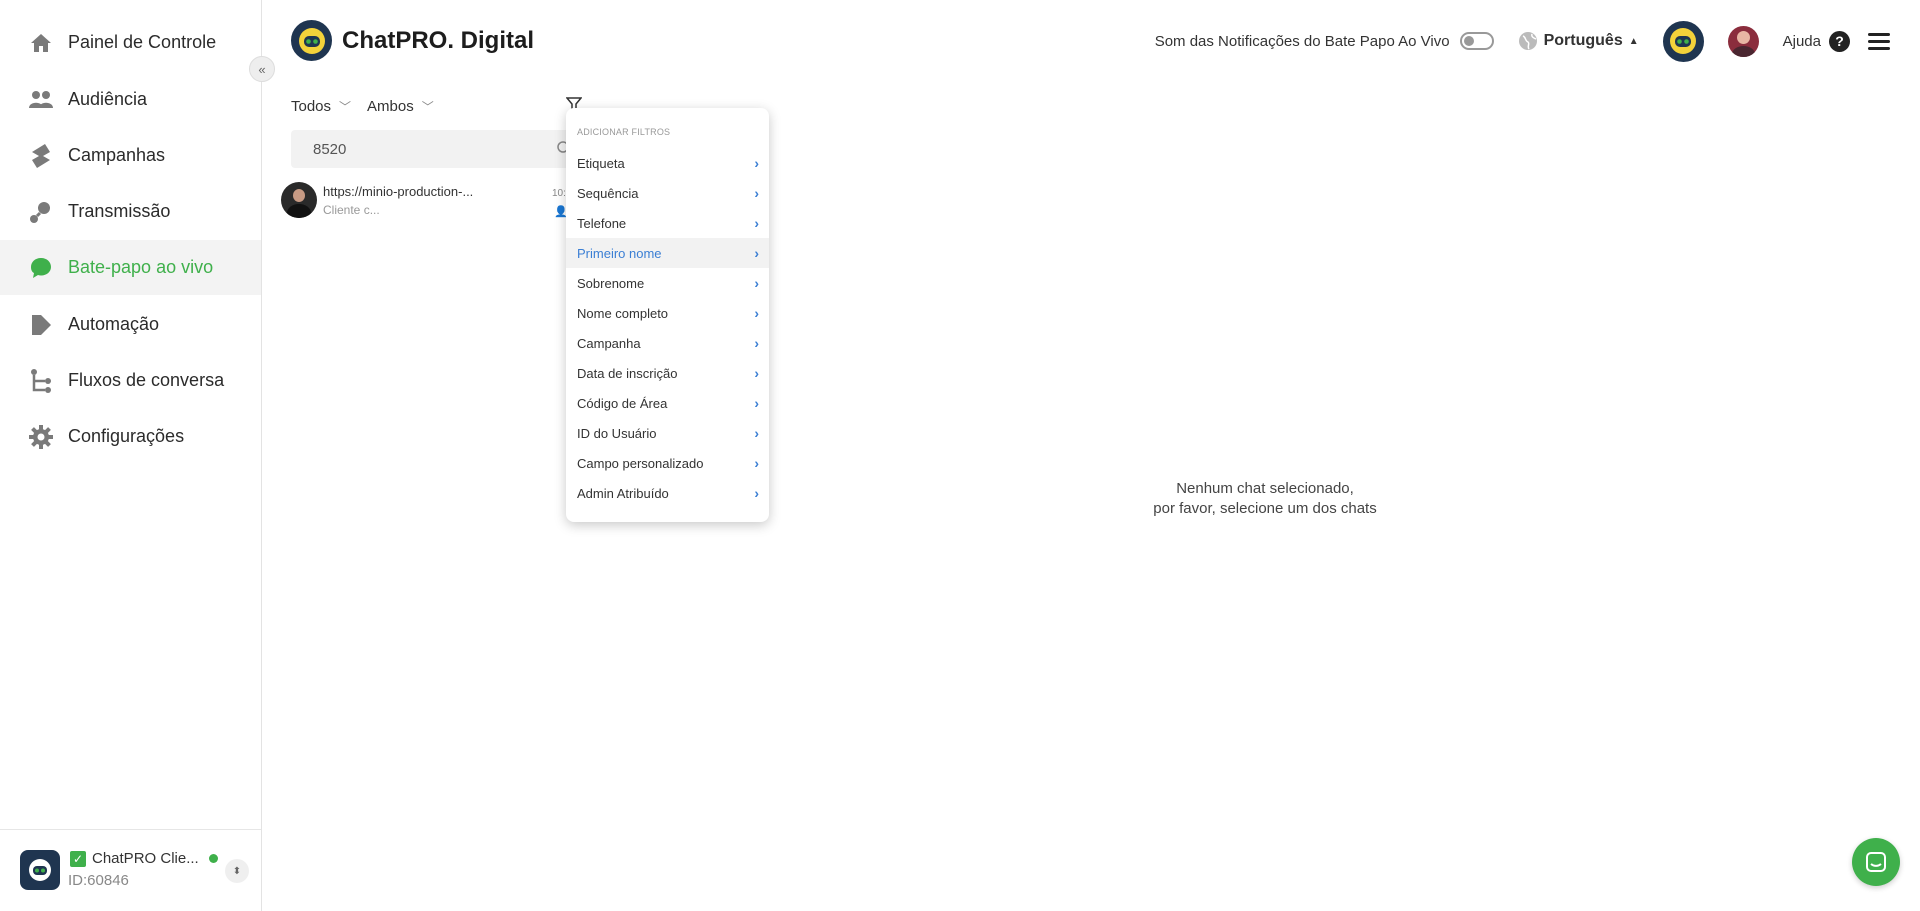  I want to click on sidebar-item-audience: Audiência, so click(130, 99).